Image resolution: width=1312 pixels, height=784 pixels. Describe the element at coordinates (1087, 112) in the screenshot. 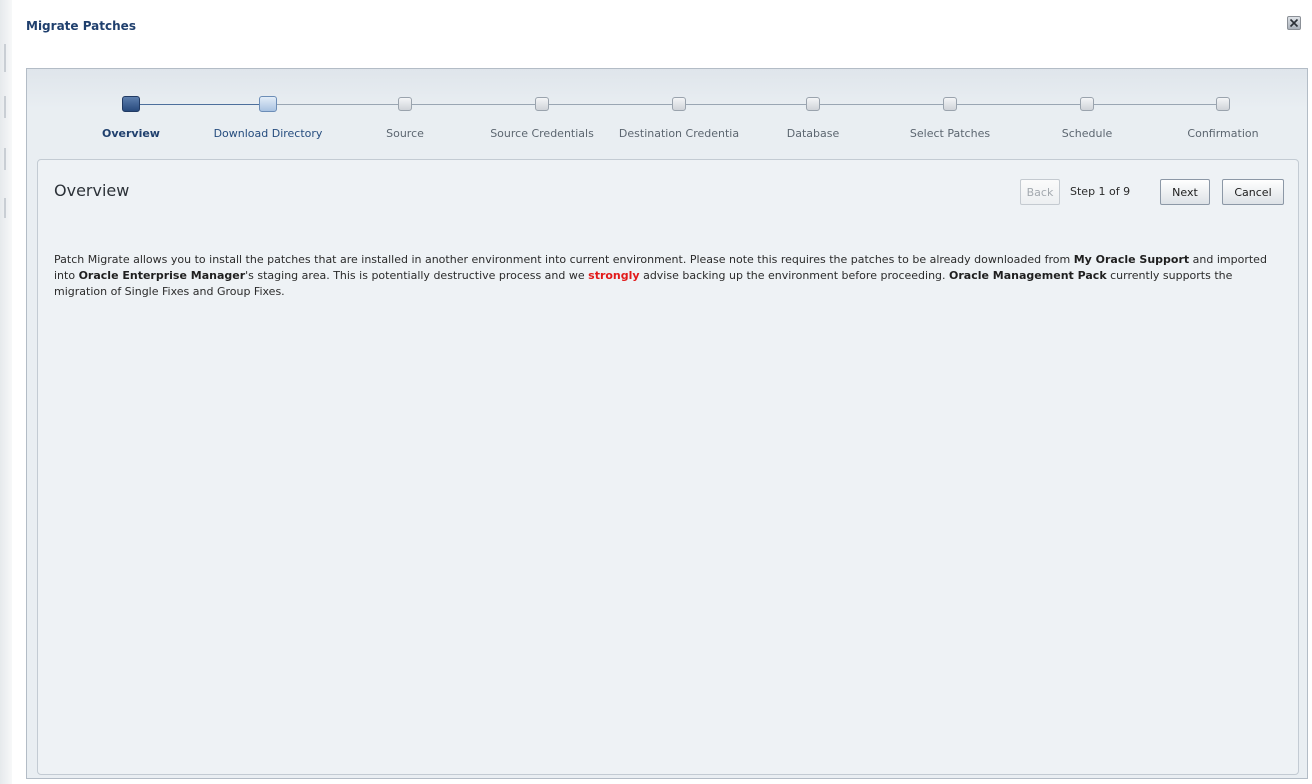

I see `train-step-schedule: Schedule` at that location.